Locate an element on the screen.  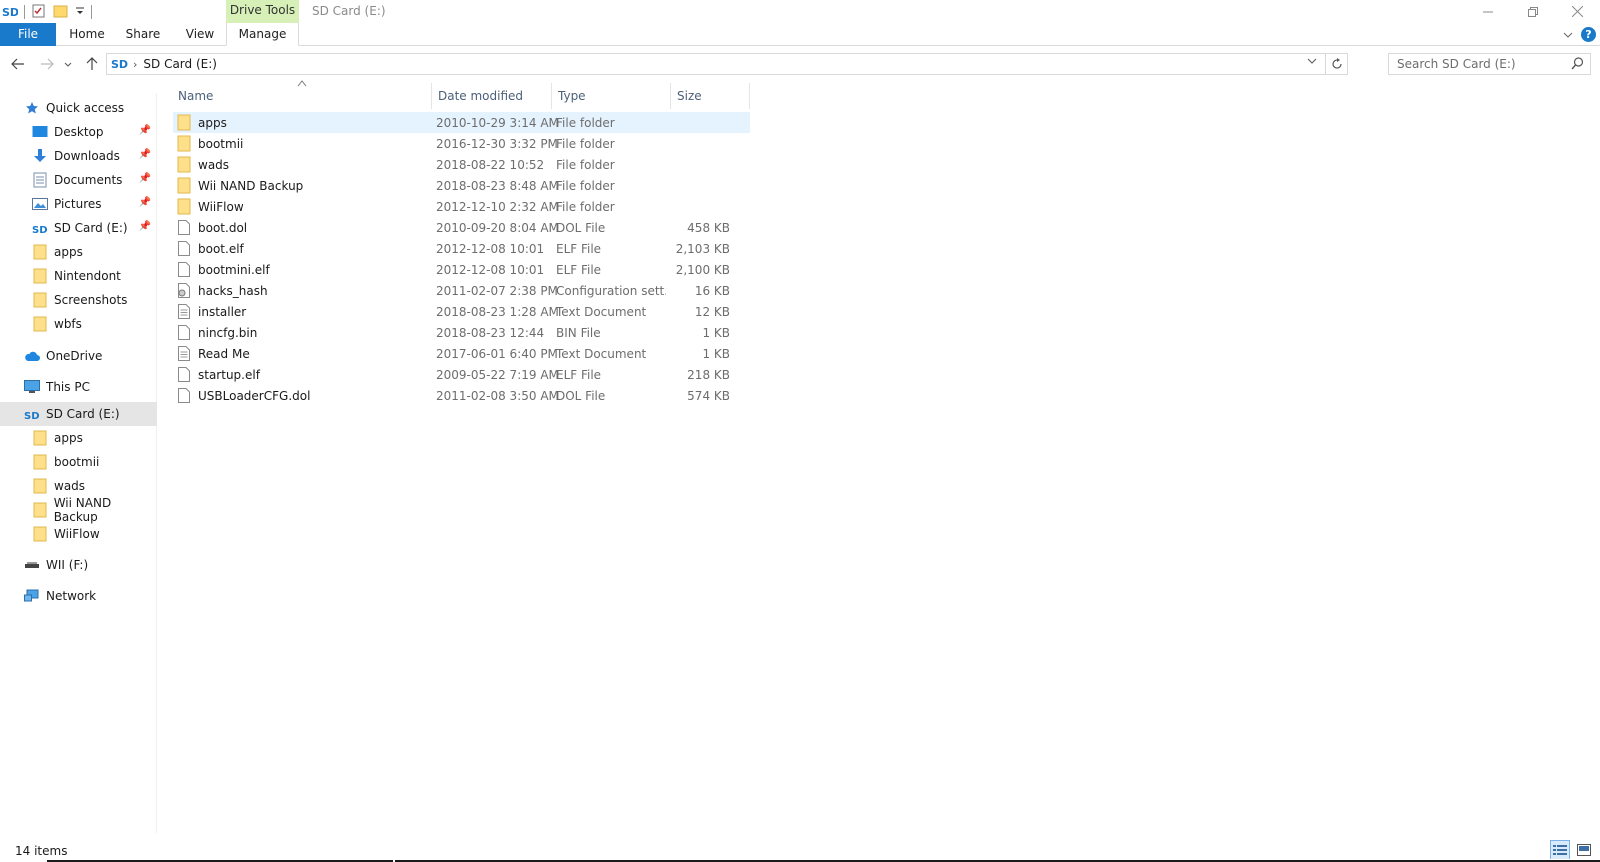
file-type: File folder is located at coordinates (585, 122).